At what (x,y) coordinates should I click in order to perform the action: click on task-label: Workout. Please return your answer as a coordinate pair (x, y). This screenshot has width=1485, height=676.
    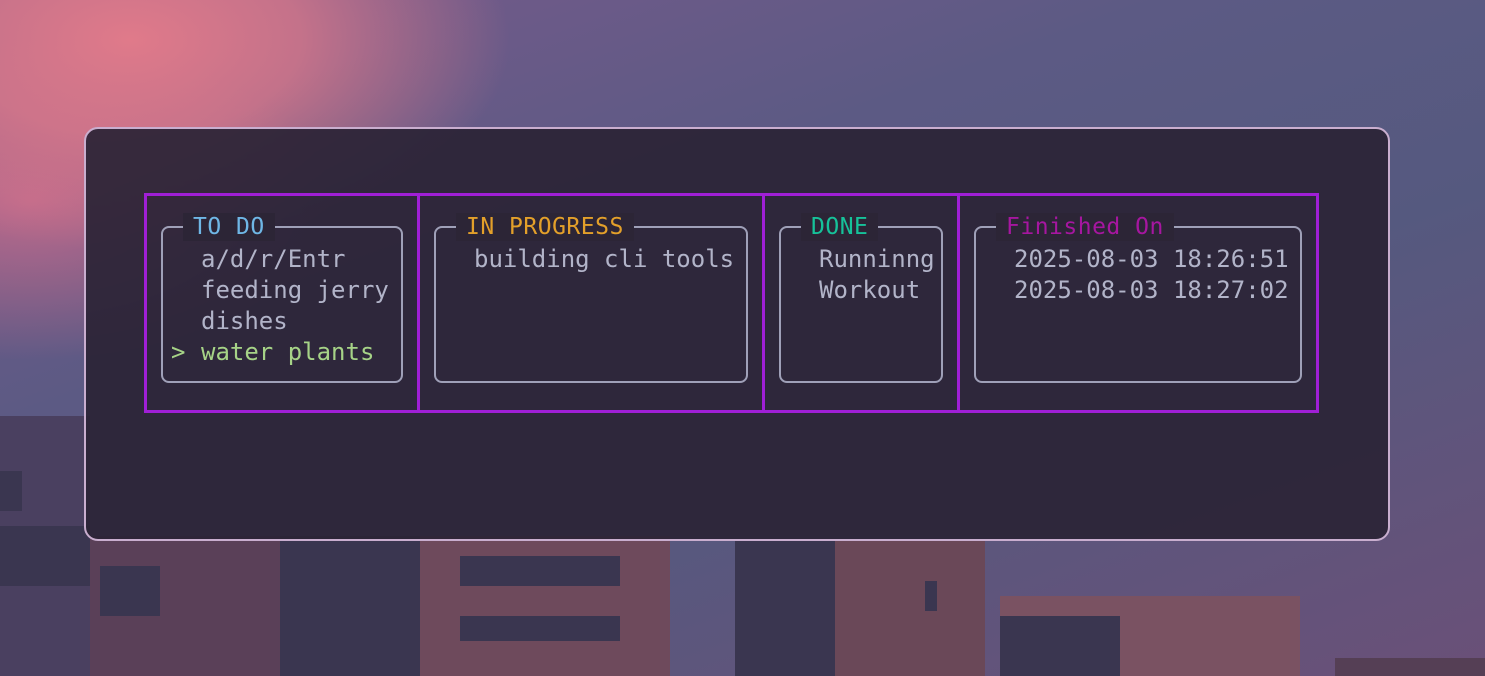
    Looking at the image, I should click on (870, 290).